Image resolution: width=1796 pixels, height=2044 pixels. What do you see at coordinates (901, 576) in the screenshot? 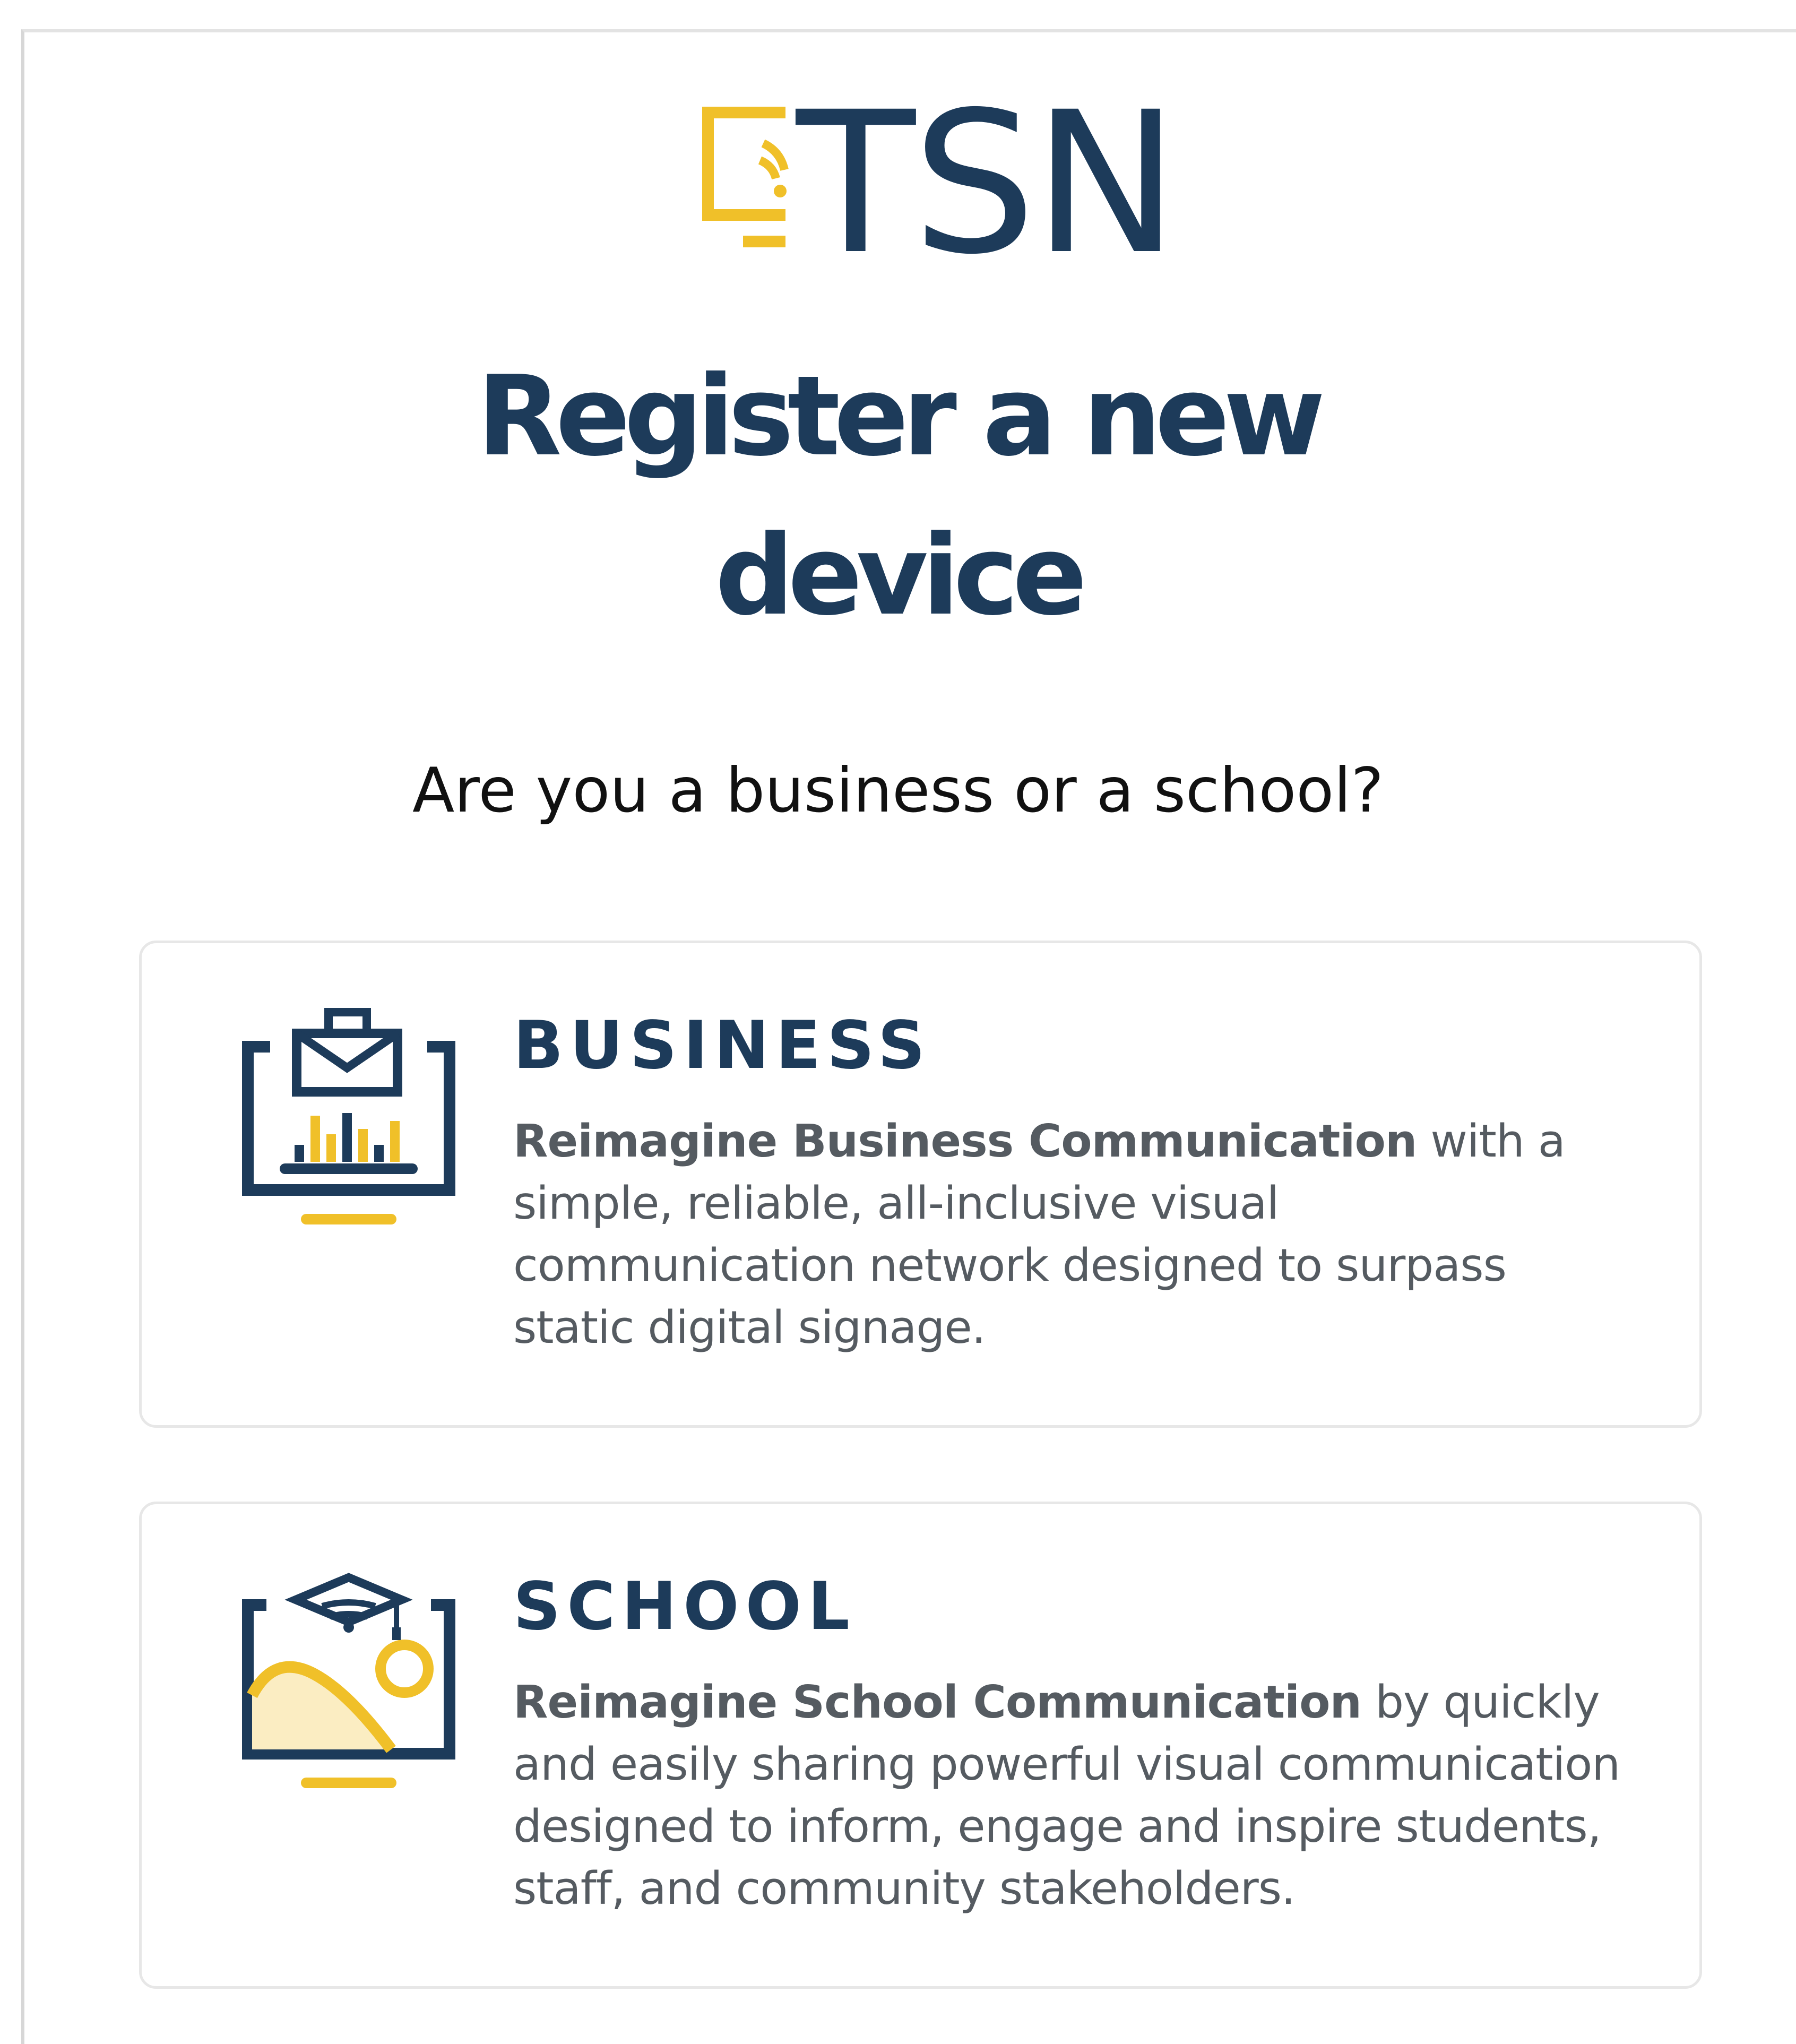
I see `title-line-2: device` at bounding box center [901, 576].